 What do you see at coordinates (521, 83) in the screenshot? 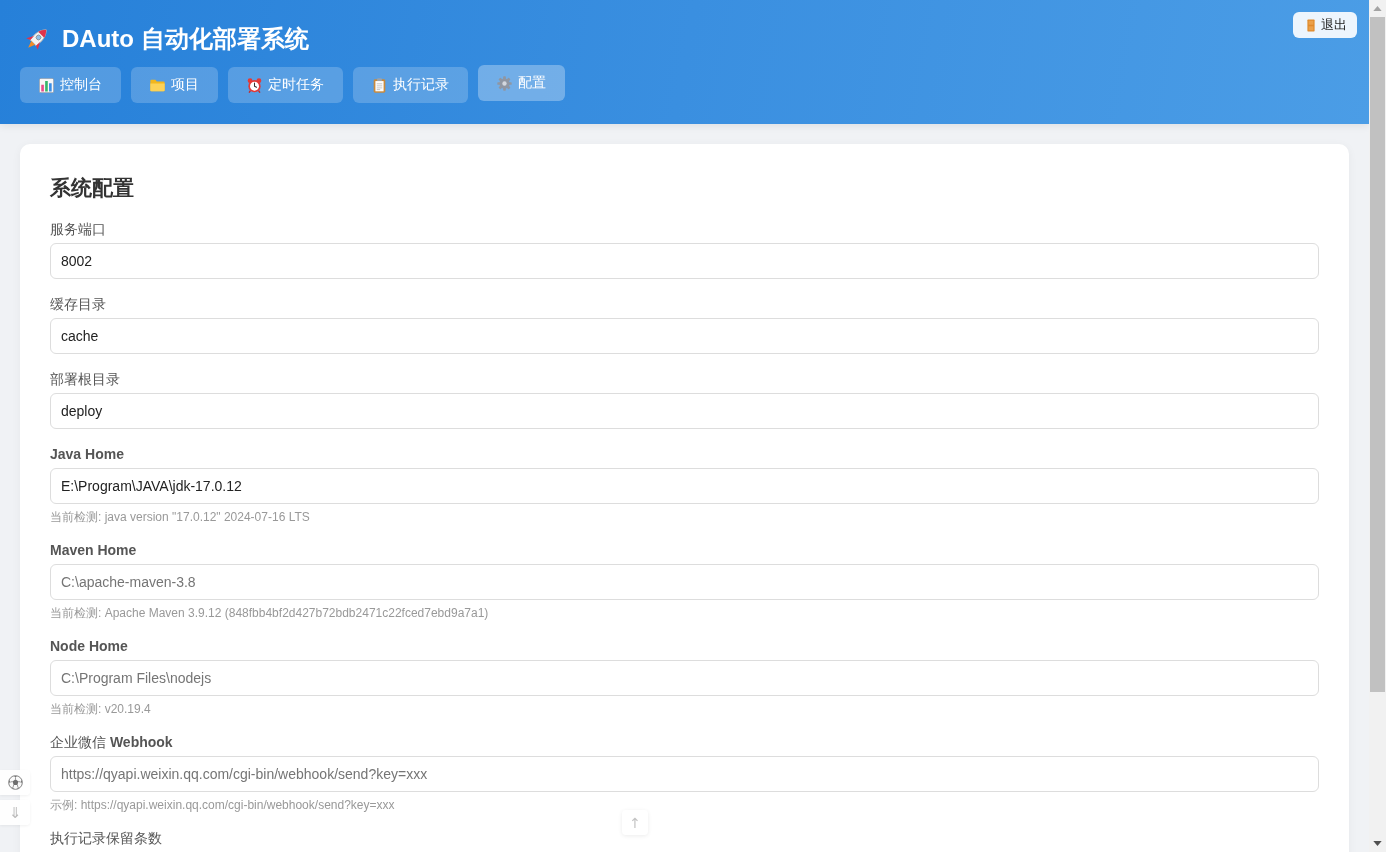
I see `nav-tab: 配置` at bounding box center [521, 83].